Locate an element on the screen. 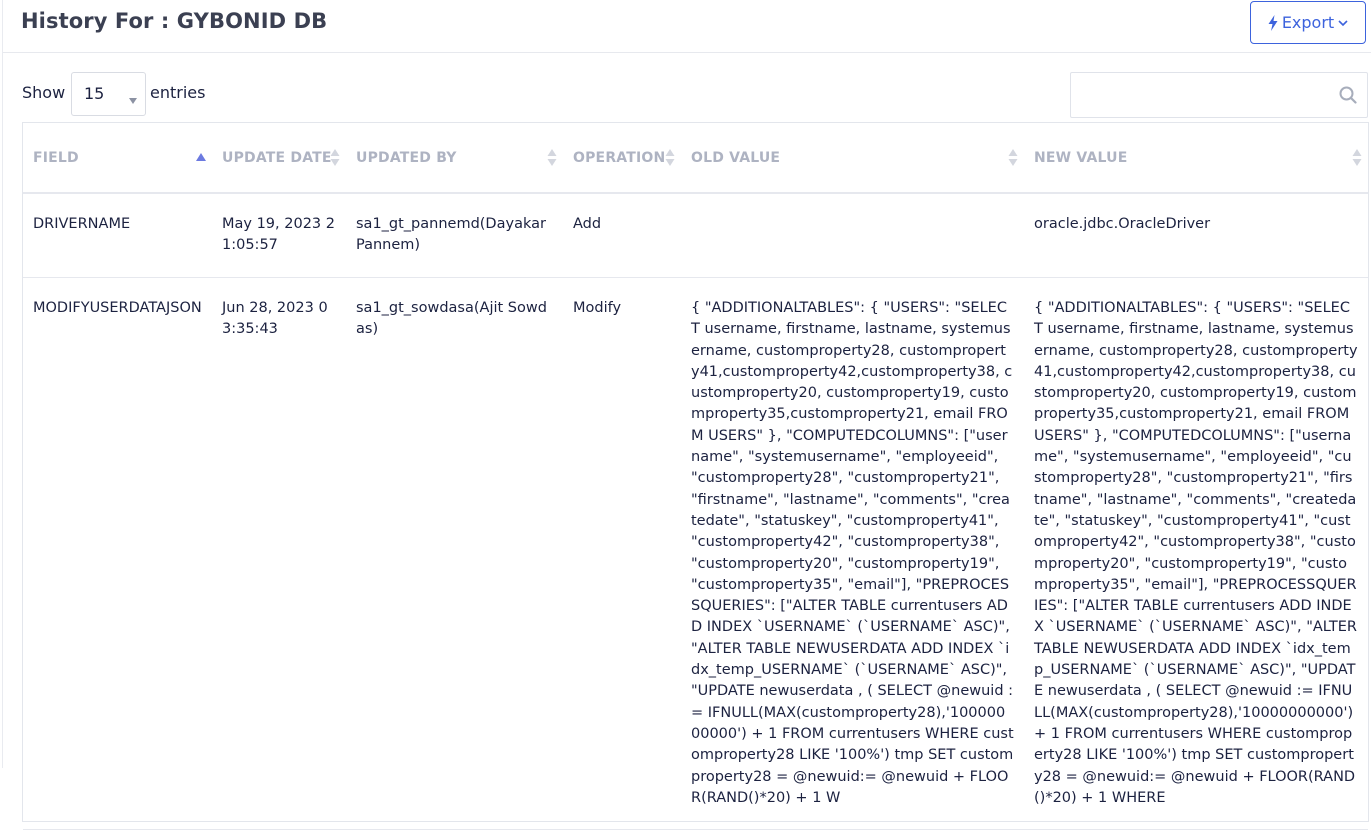 The image size is (1371, 830). page-title: History For : GYBONID DB is located at coordinates (174, 21).